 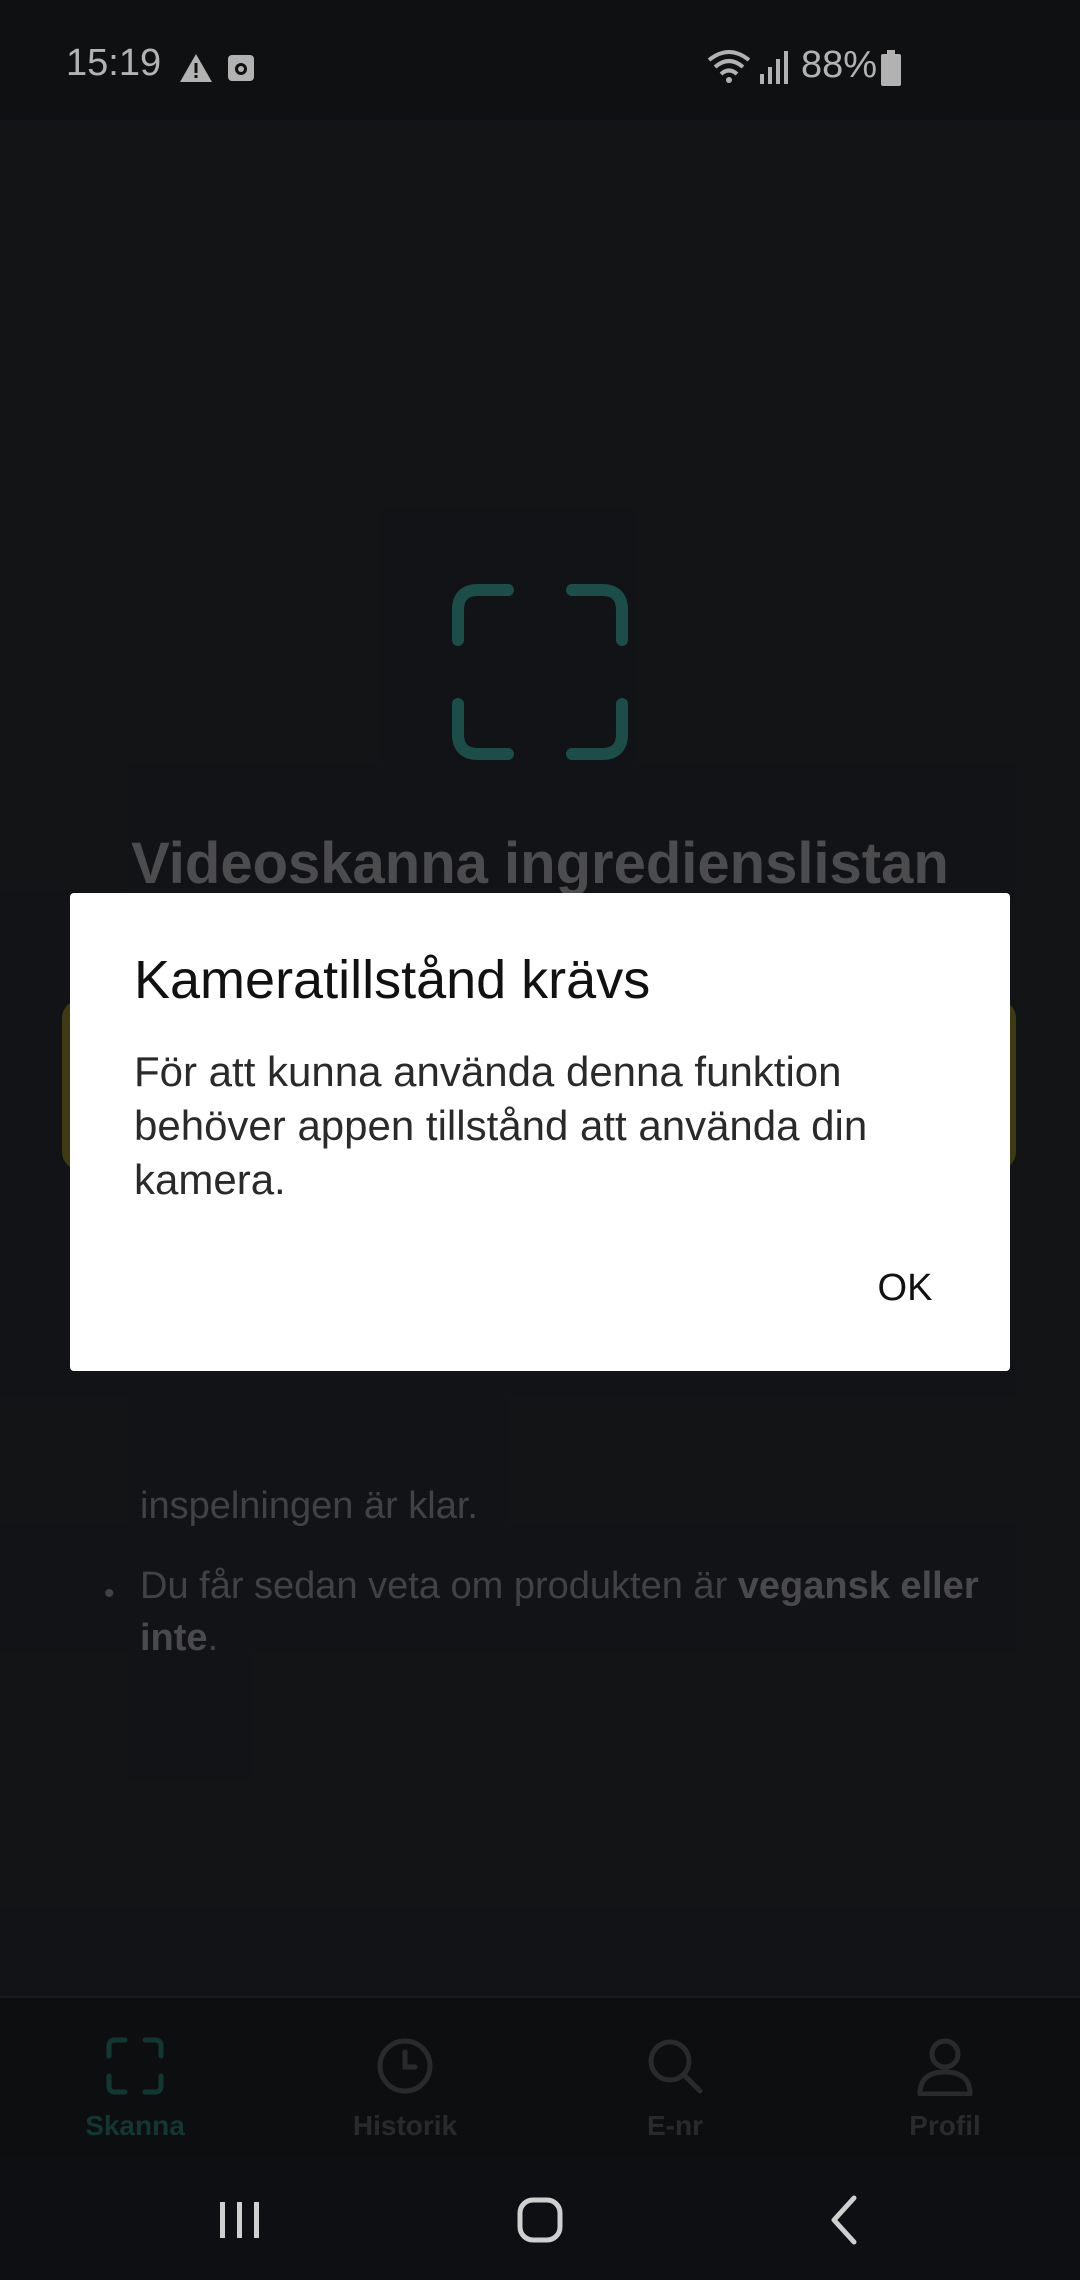 What do you see at coordinates (905, 1288) in the screenshot?
I see `ok-button: OK` at bounding box center [905, 1288].